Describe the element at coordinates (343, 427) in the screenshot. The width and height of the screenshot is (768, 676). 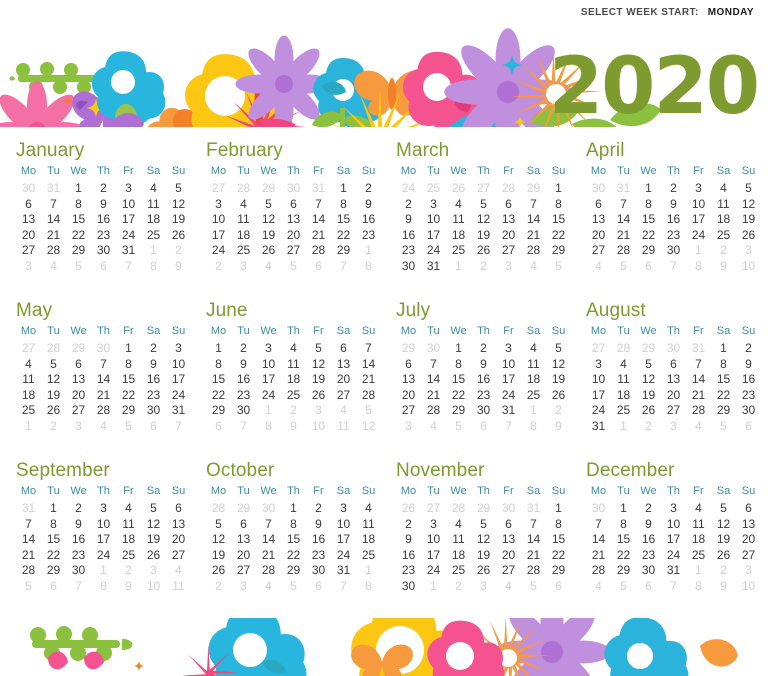
I see `day-cell-adjacent-month: 11` at that location.